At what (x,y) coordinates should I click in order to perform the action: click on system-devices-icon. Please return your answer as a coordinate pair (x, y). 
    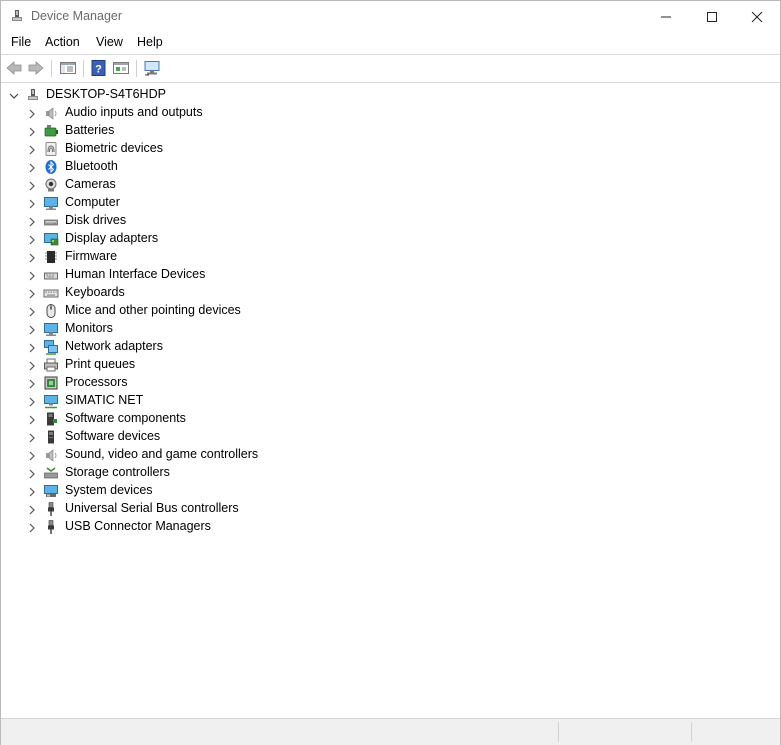
    Looking at the image, I should click on (51, 491).